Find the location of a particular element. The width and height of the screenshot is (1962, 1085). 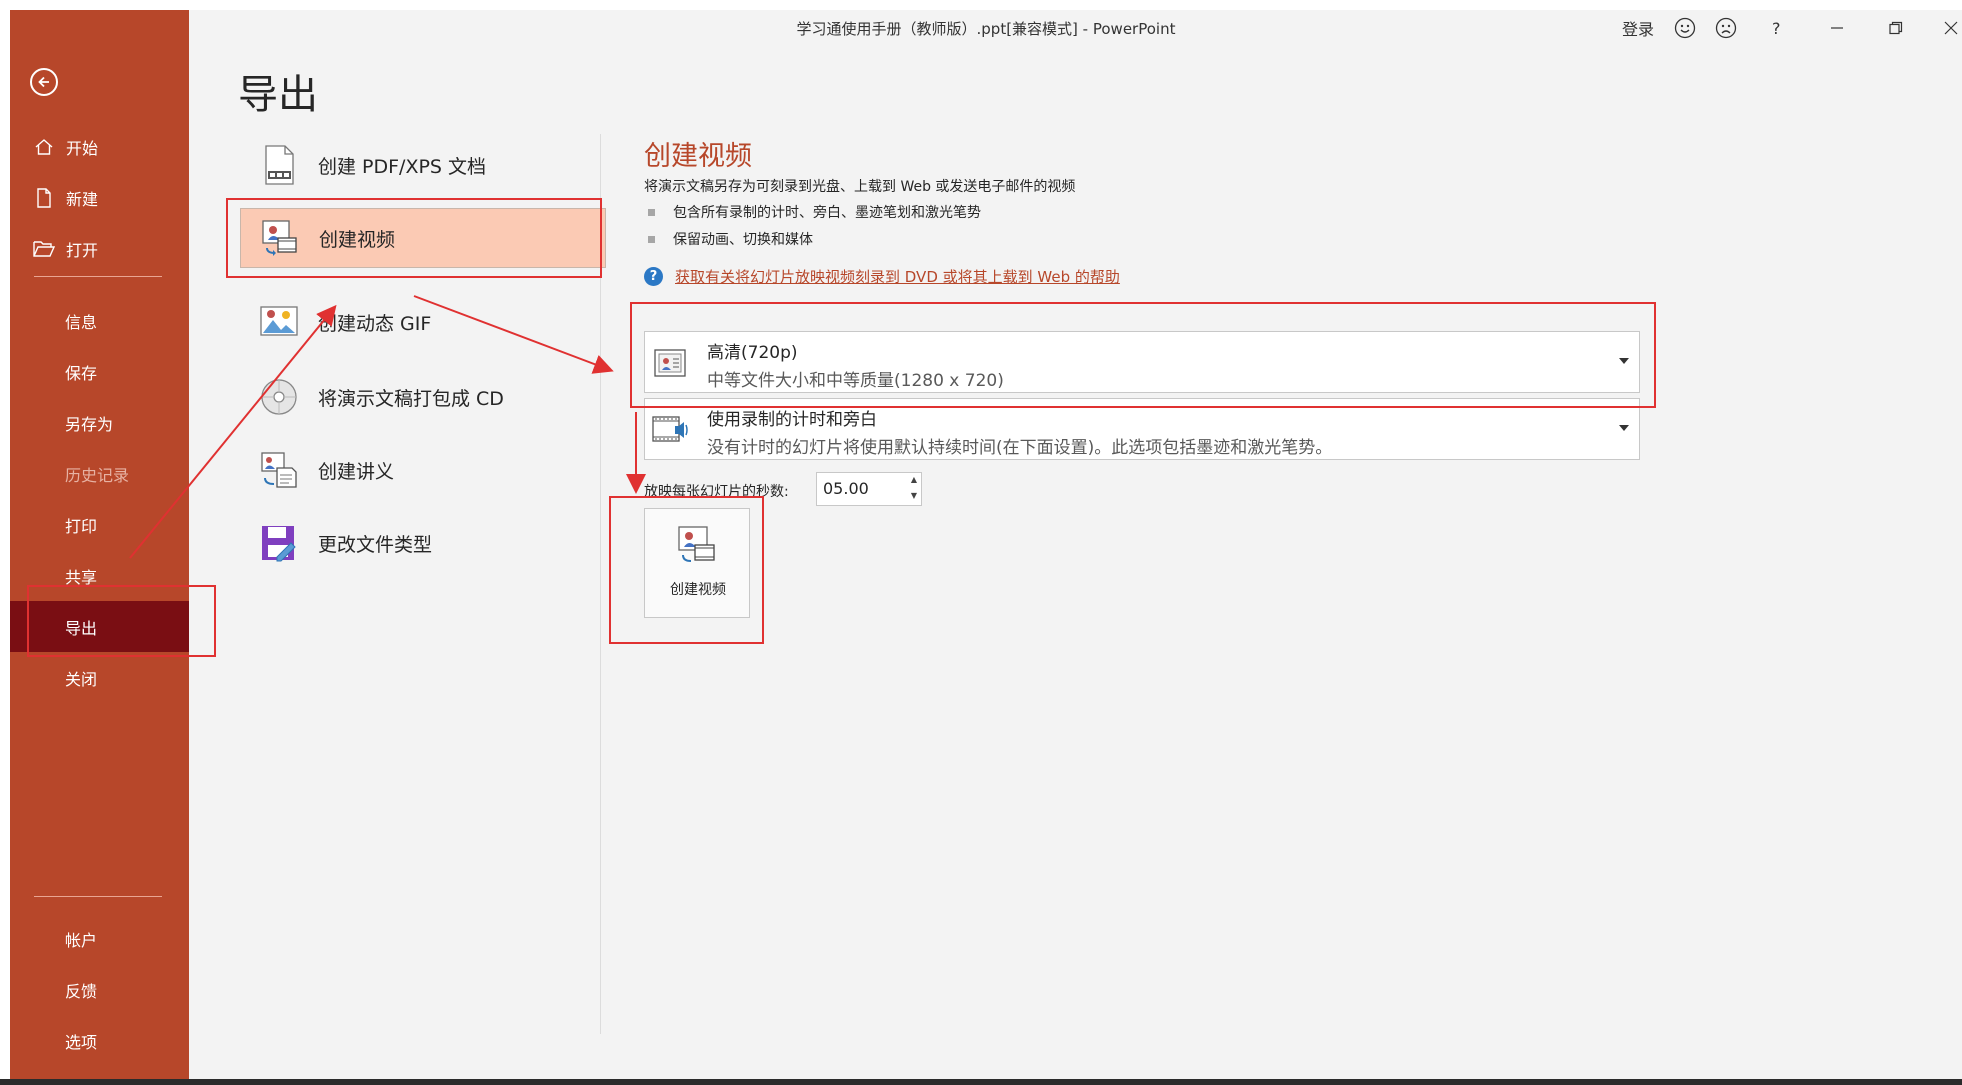

arrow-video-to-quality is located at coordinates (513, 334).